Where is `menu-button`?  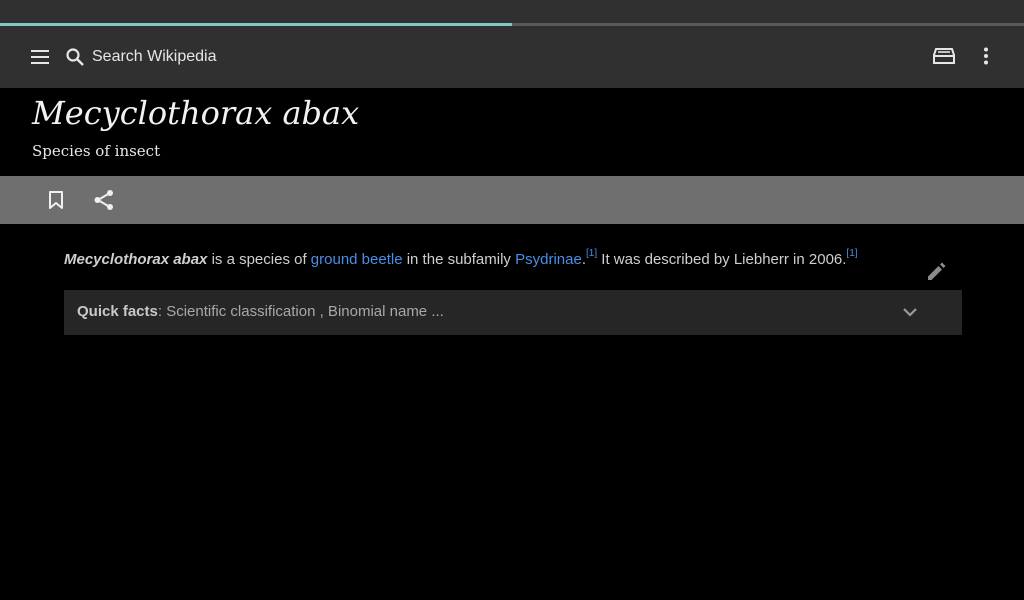 menu-button is located at coordinates (40, 57).